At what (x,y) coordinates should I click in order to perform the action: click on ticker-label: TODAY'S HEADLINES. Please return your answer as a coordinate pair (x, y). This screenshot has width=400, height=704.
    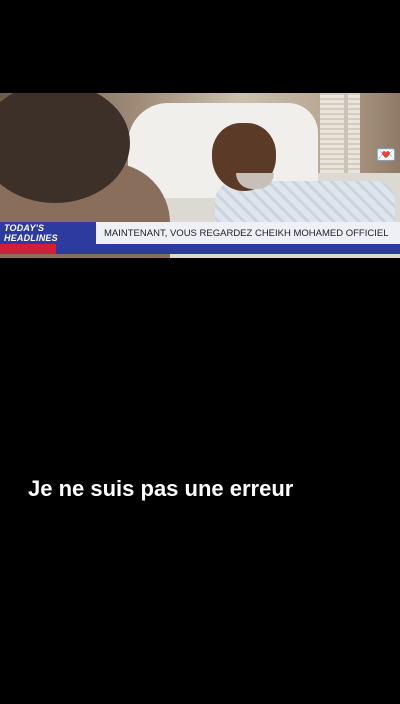
    Looking at the image, I should click on (48, 233).